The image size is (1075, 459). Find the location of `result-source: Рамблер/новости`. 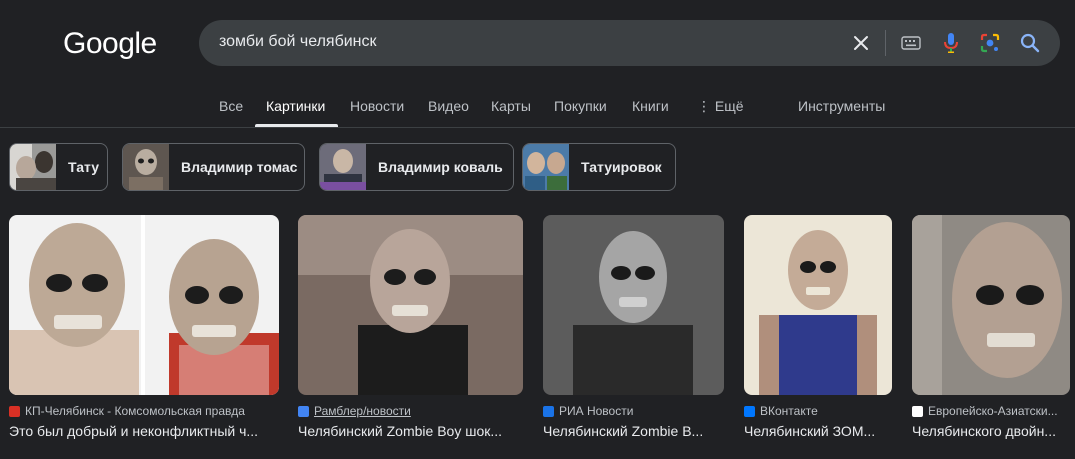

result-source: Рамблер/новости is located at coordinates (354, 411).